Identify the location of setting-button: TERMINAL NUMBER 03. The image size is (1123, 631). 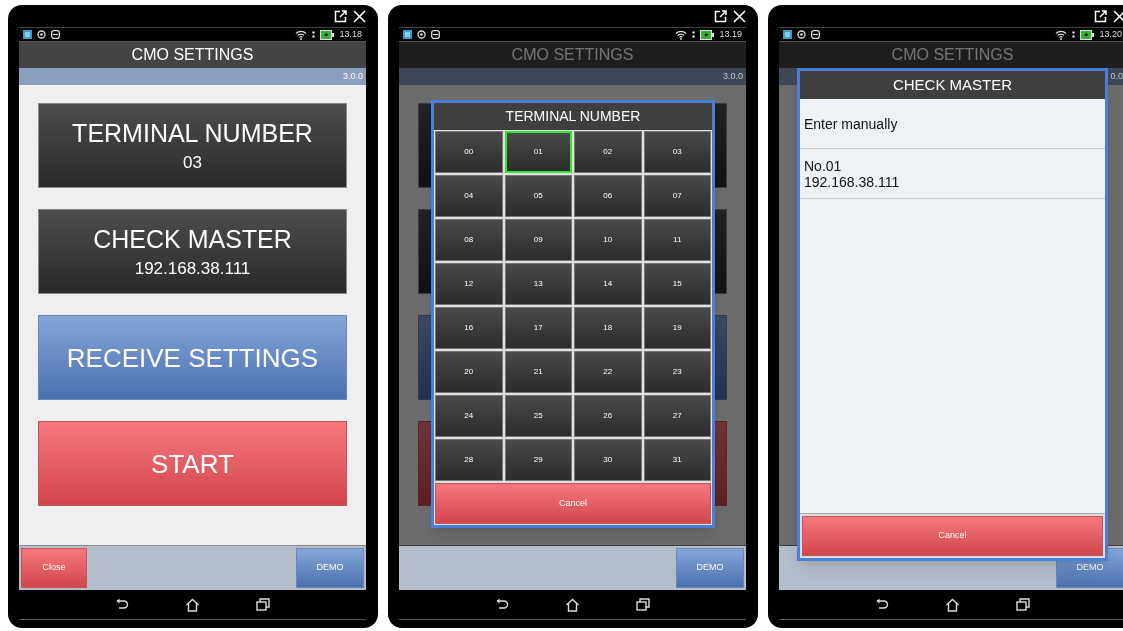
(192, 145).